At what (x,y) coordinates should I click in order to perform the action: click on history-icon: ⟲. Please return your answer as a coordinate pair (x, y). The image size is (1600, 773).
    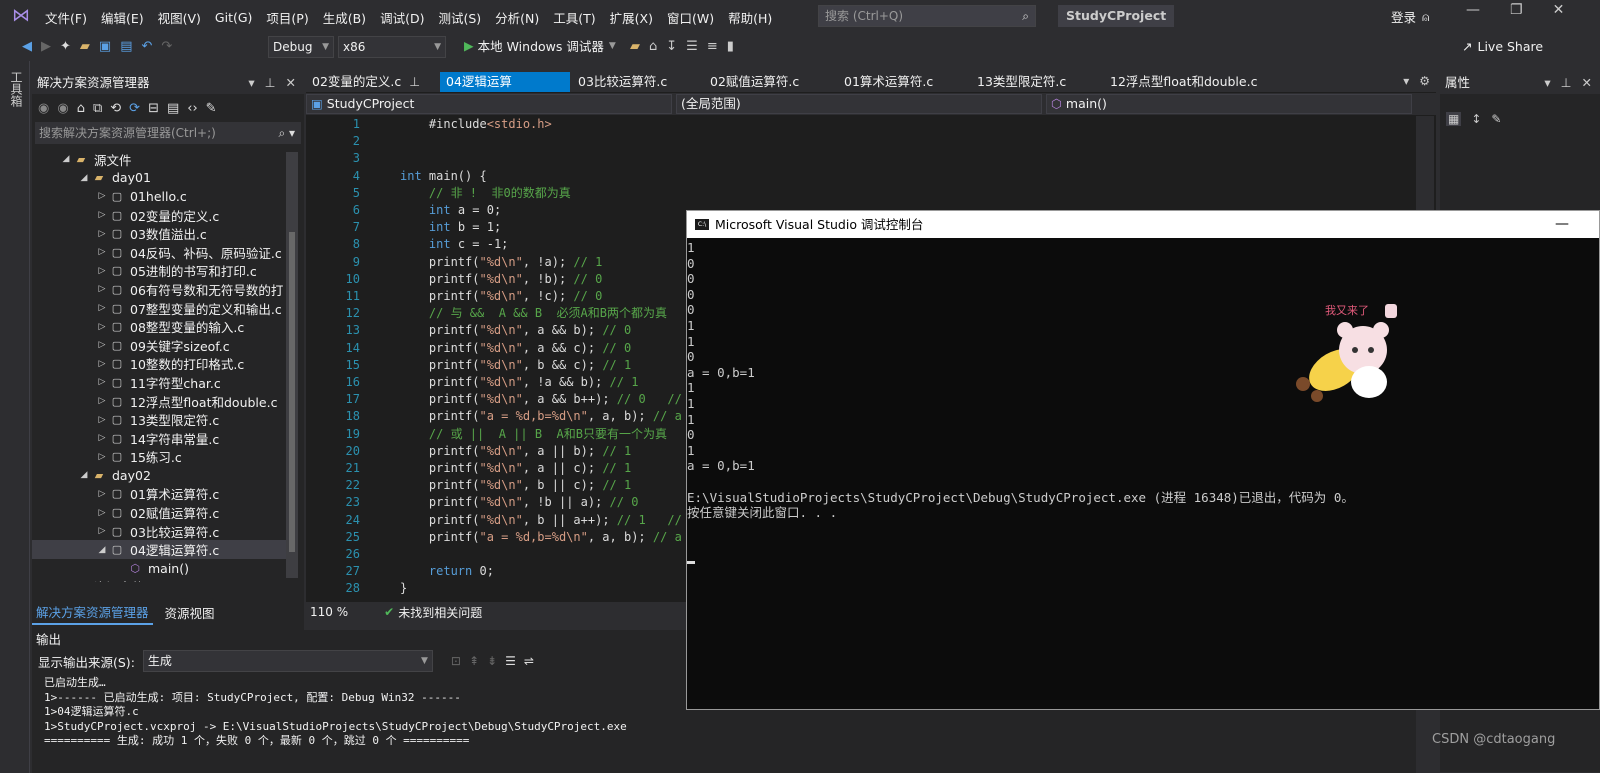
    Looking at the image, I should click on (115, 108).